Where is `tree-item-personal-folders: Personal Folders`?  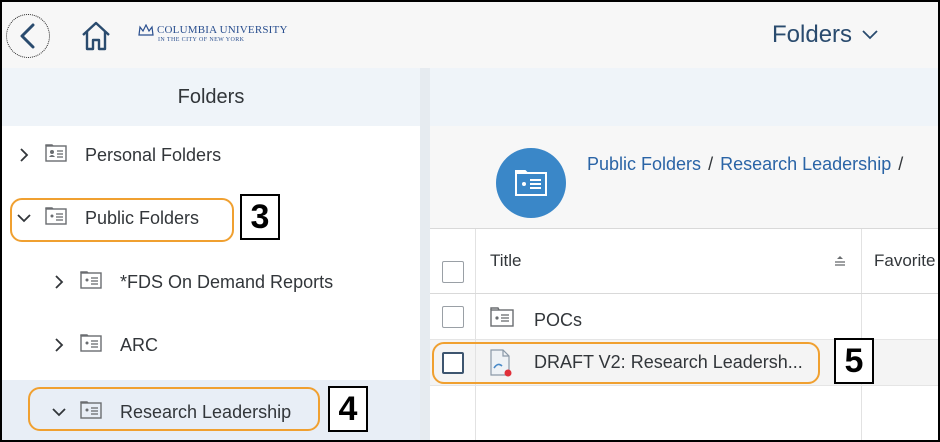
tree-item-personal-folders: Personal Folders is located at coordinates (211, 155).